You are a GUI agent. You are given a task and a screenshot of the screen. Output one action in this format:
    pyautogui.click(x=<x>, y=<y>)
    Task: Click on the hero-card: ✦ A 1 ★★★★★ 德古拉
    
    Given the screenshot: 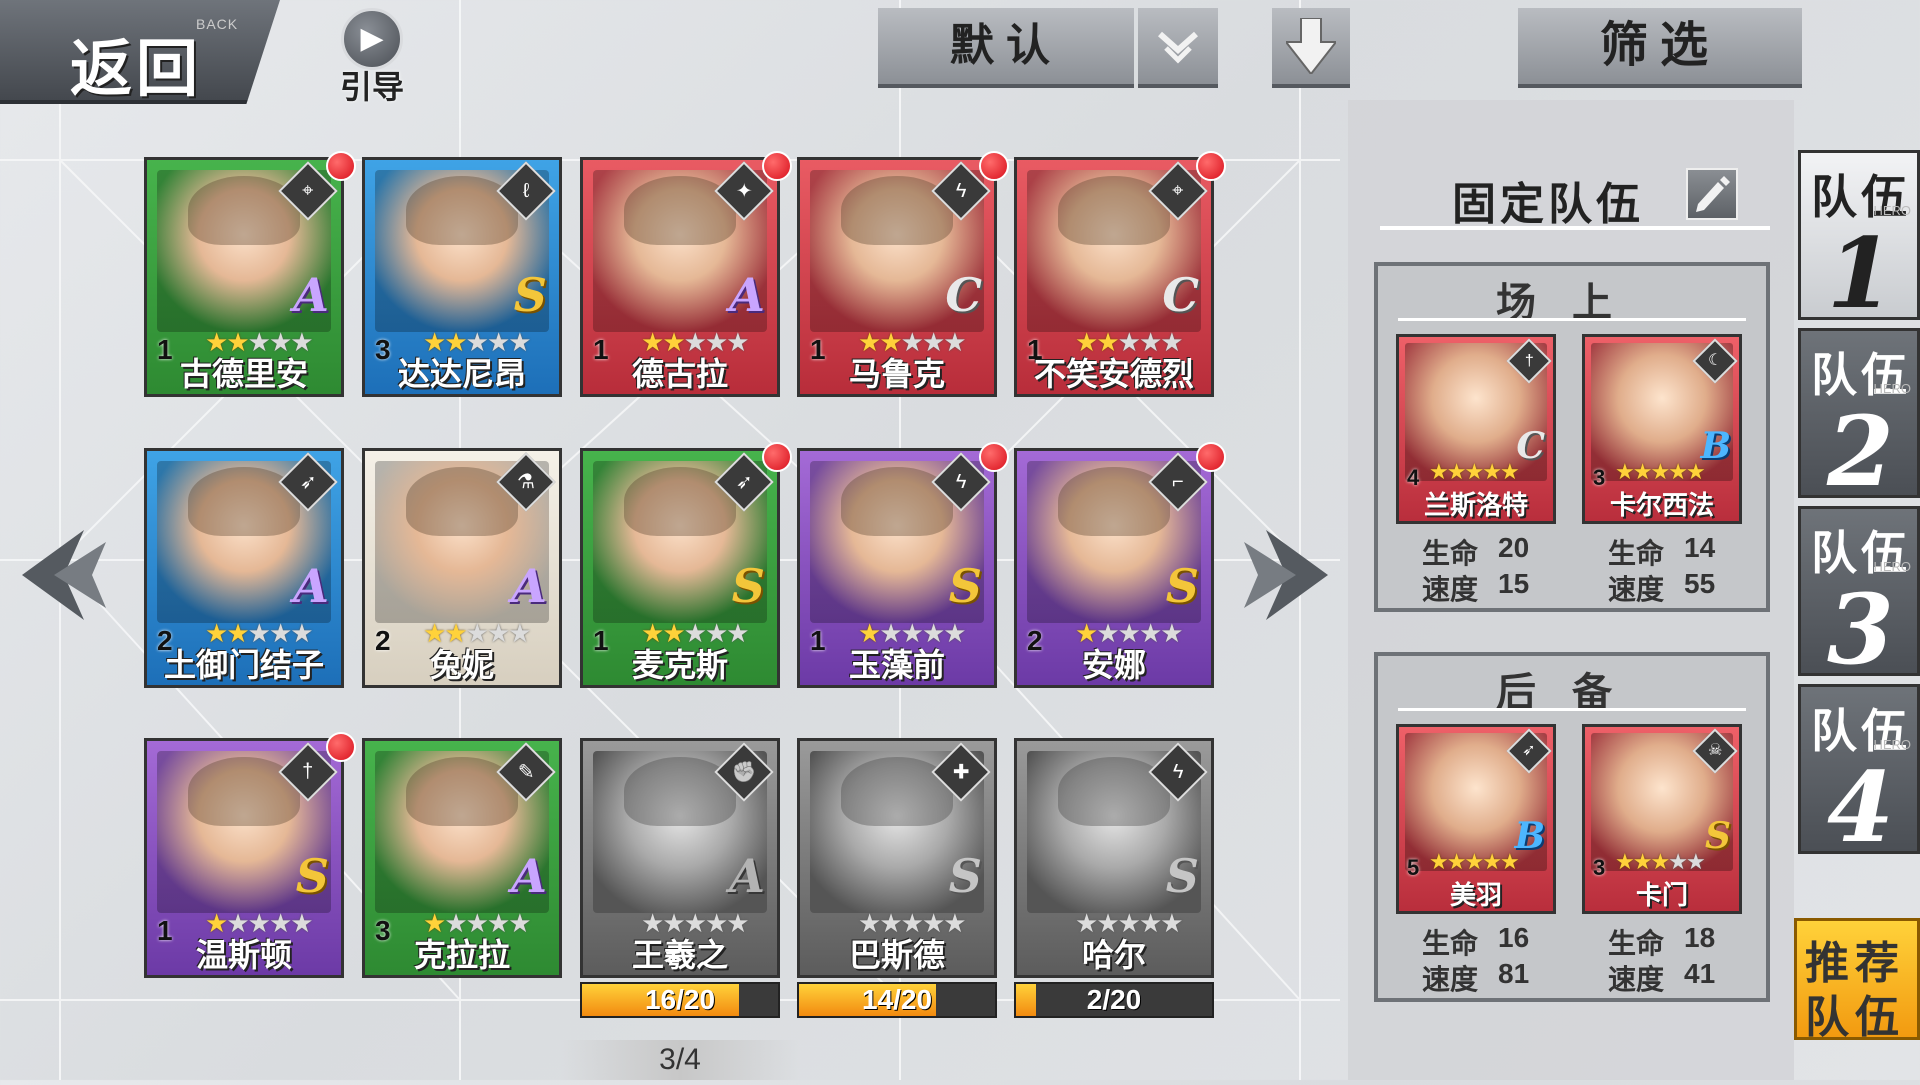 What is the action you would take?
    pyautogui.click(x=680, y=277)
    